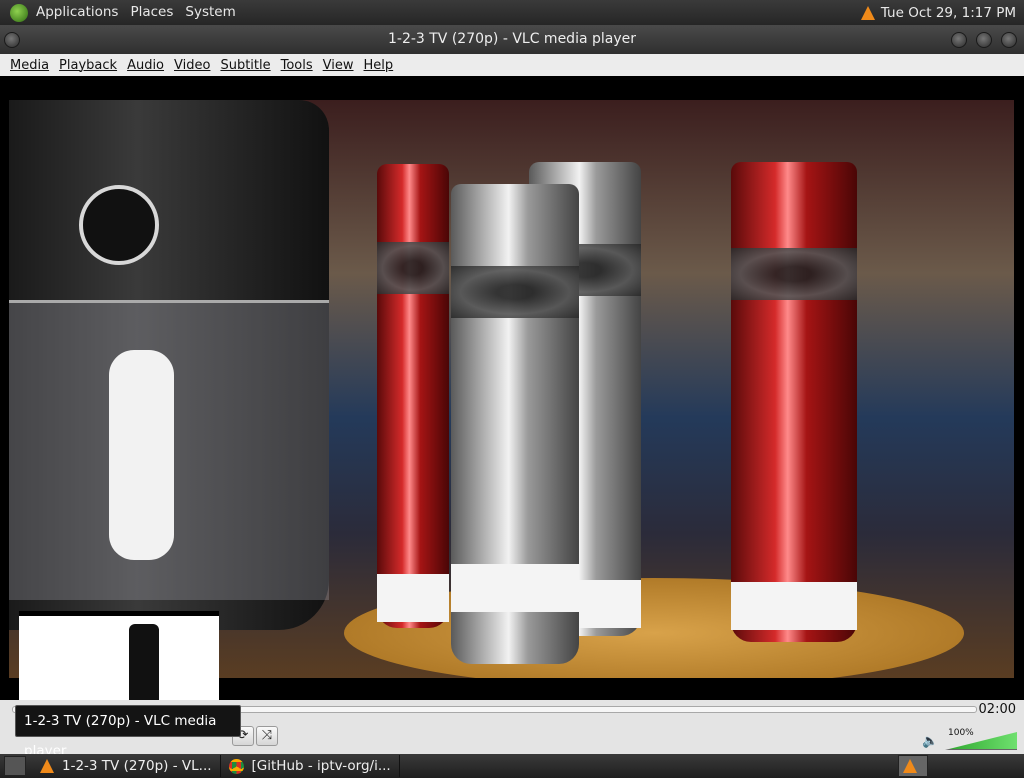 The image size is (1024, 778). What do you see at coordinates (948, 13) in the screenshot?
I see `clock: Tue Oct 29, 1:17 PM` at bounding box center [948, 13].